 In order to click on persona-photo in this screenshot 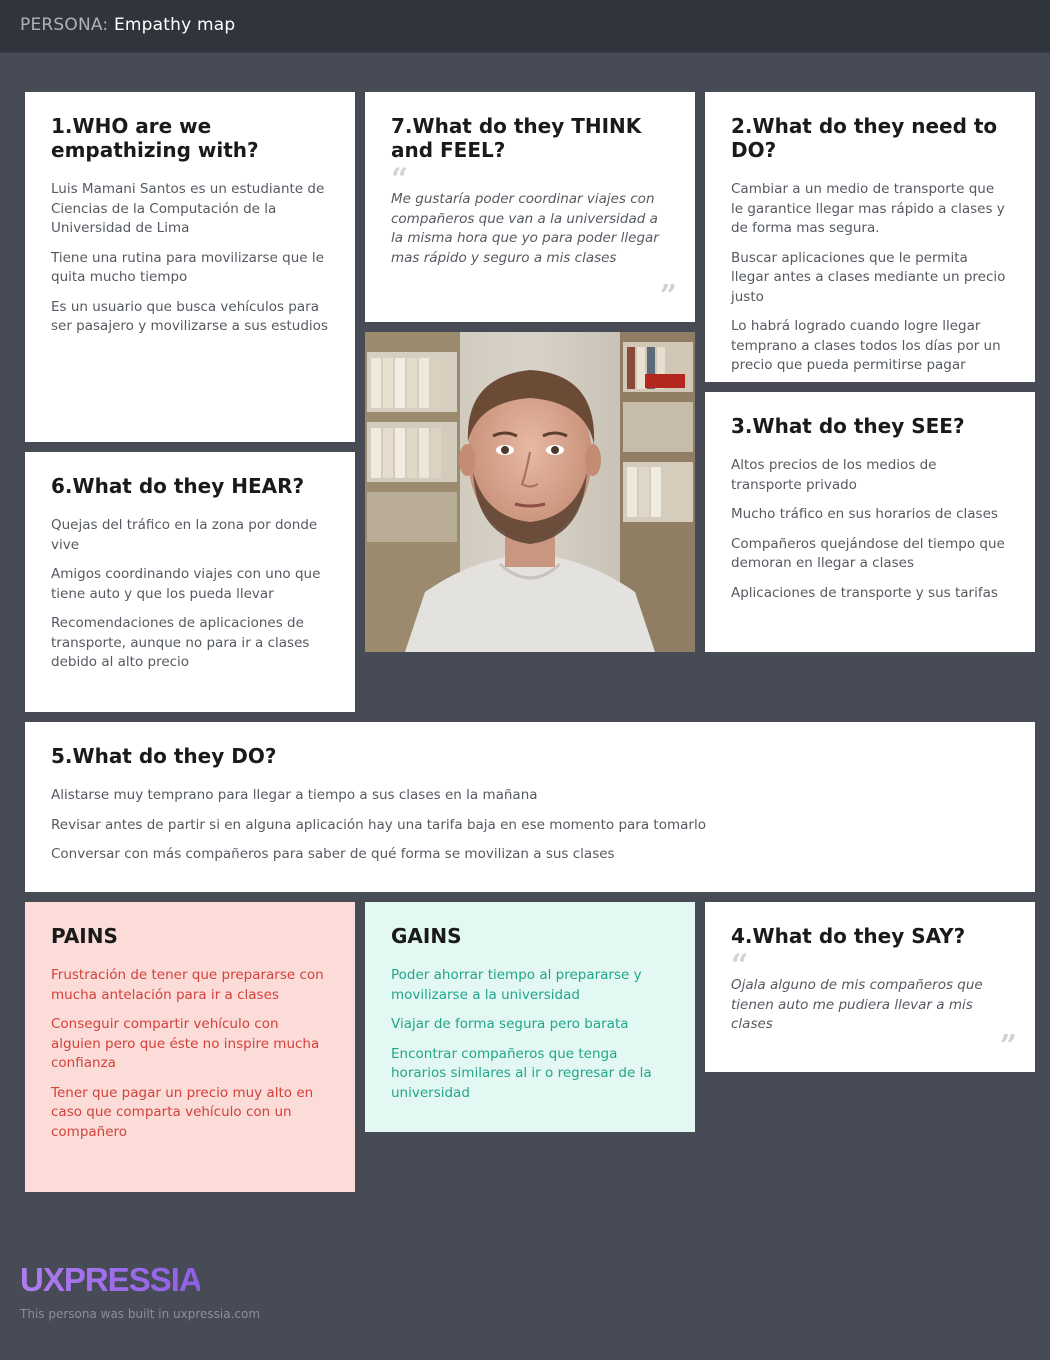, I will do `click(530, 492)`.